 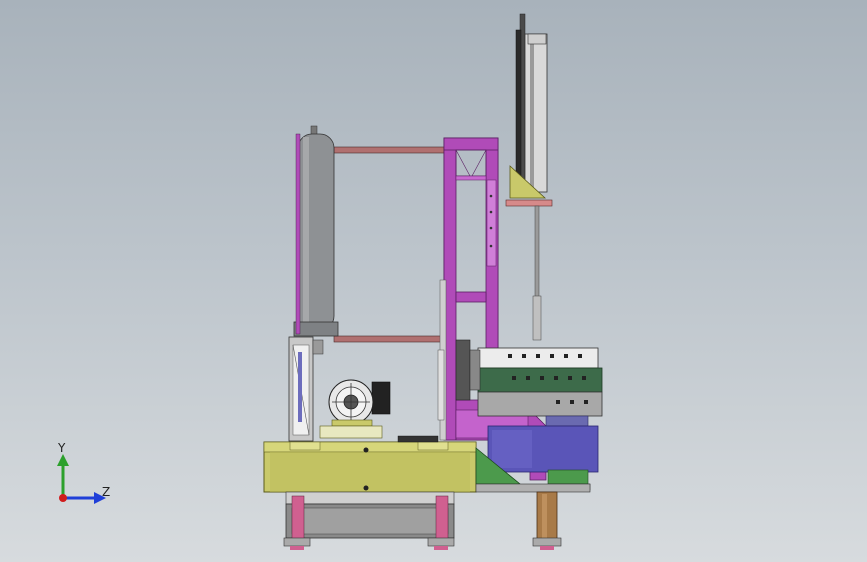 What do you see at coordinates (389, 244) in the screenshot?
I see `connecting-rails` at bounding box center [389, 244].